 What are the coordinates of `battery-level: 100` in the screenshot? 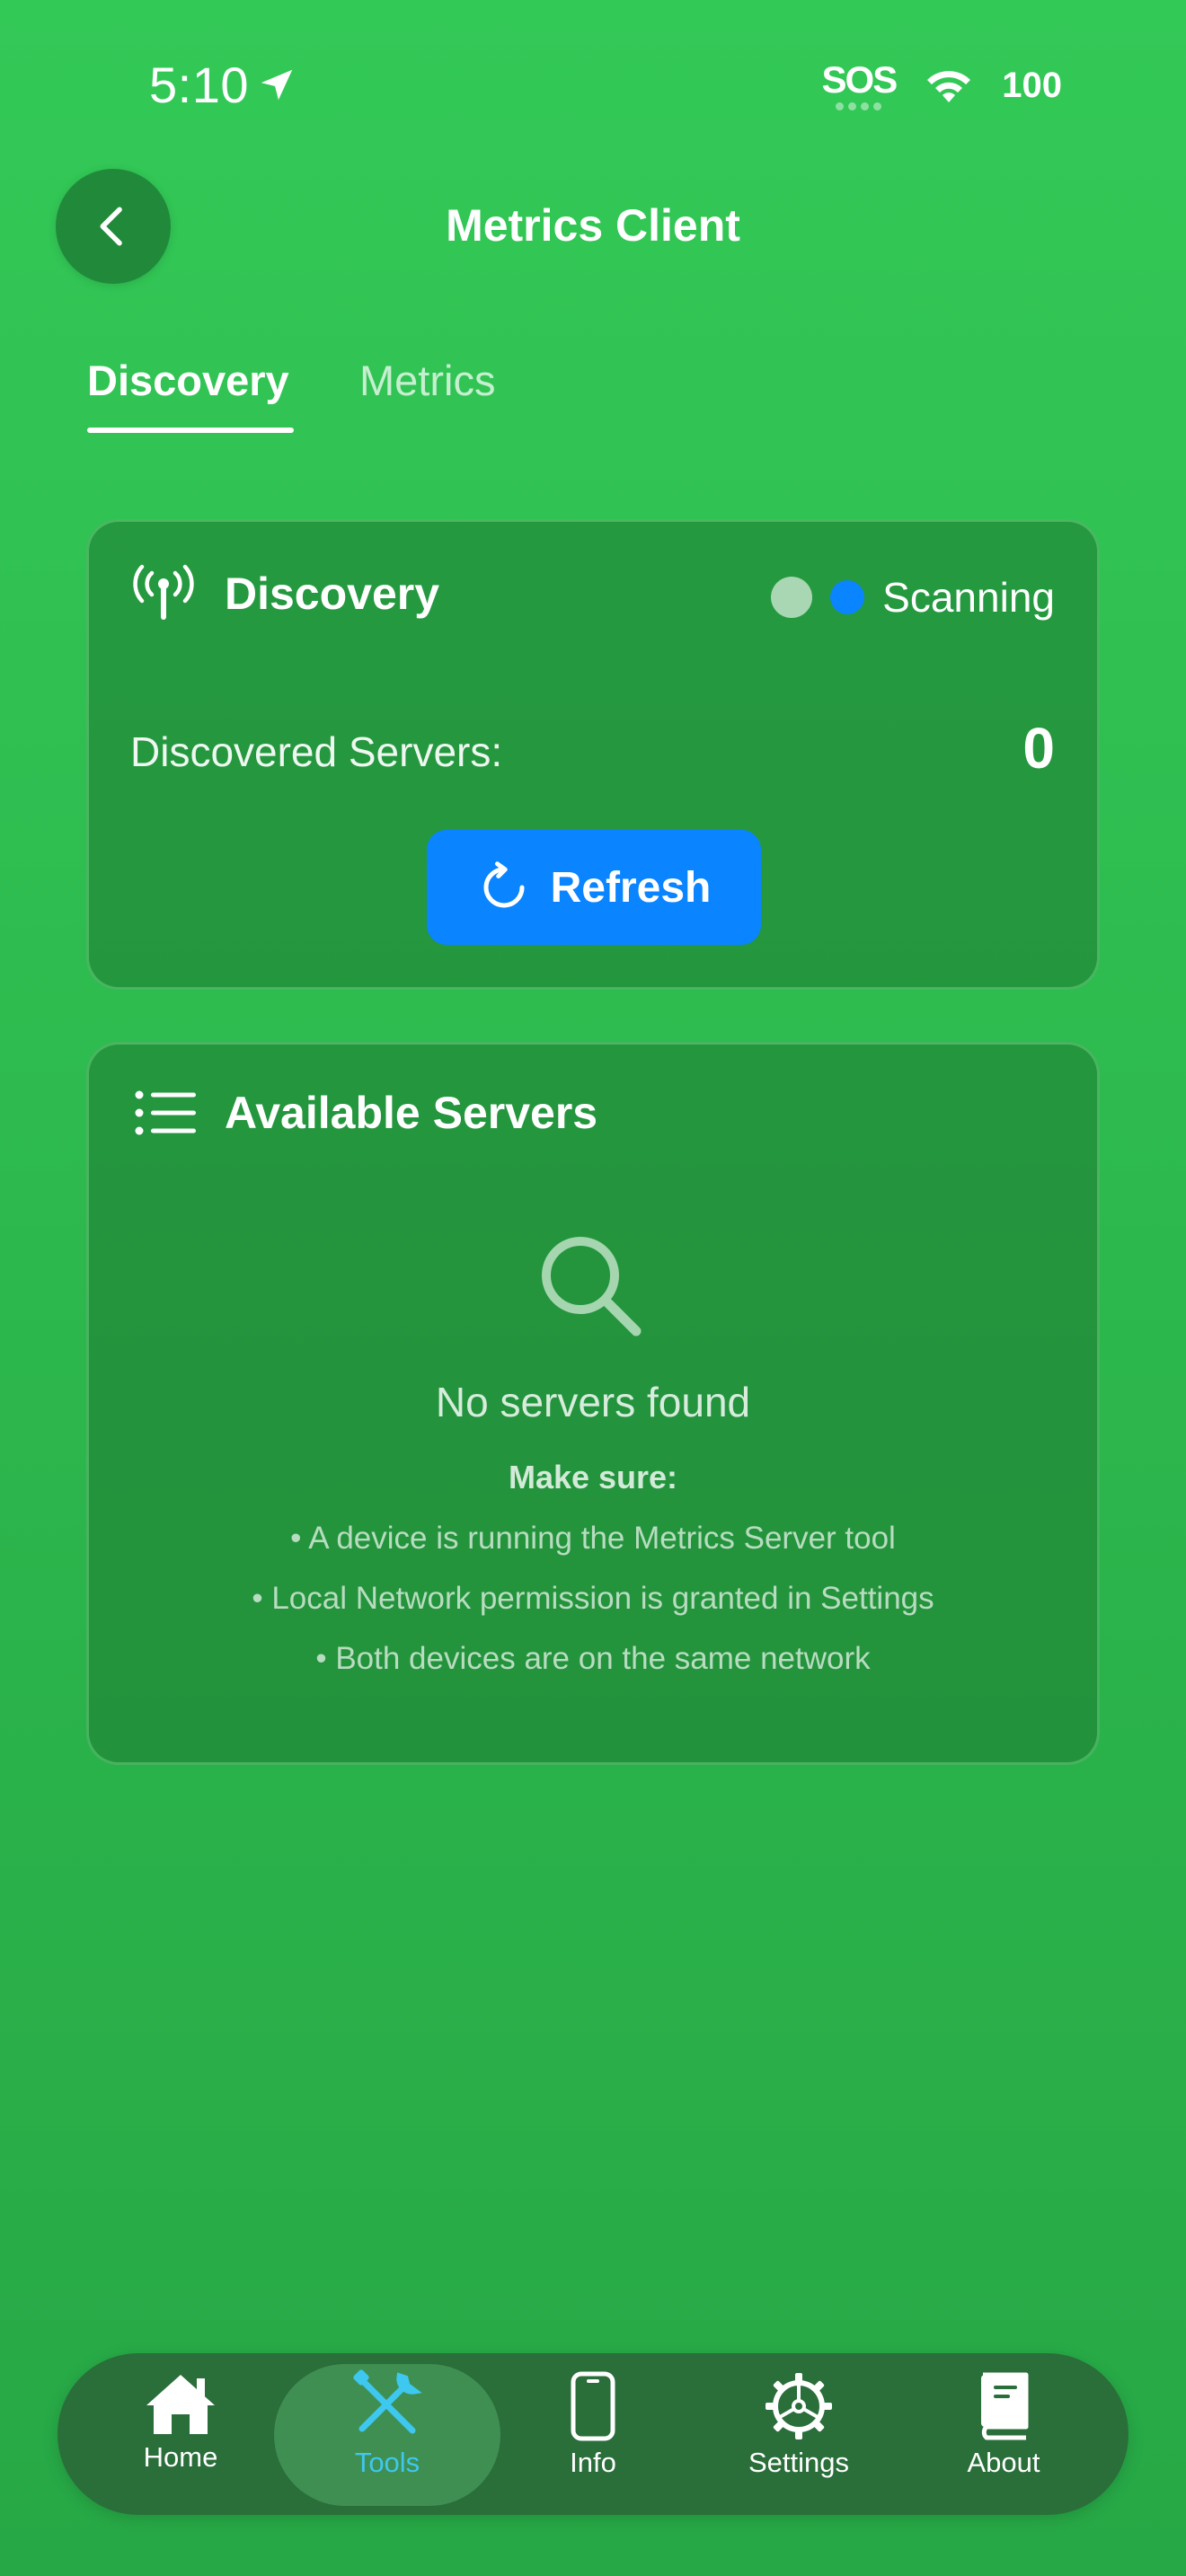 It's located at (1032, 85).